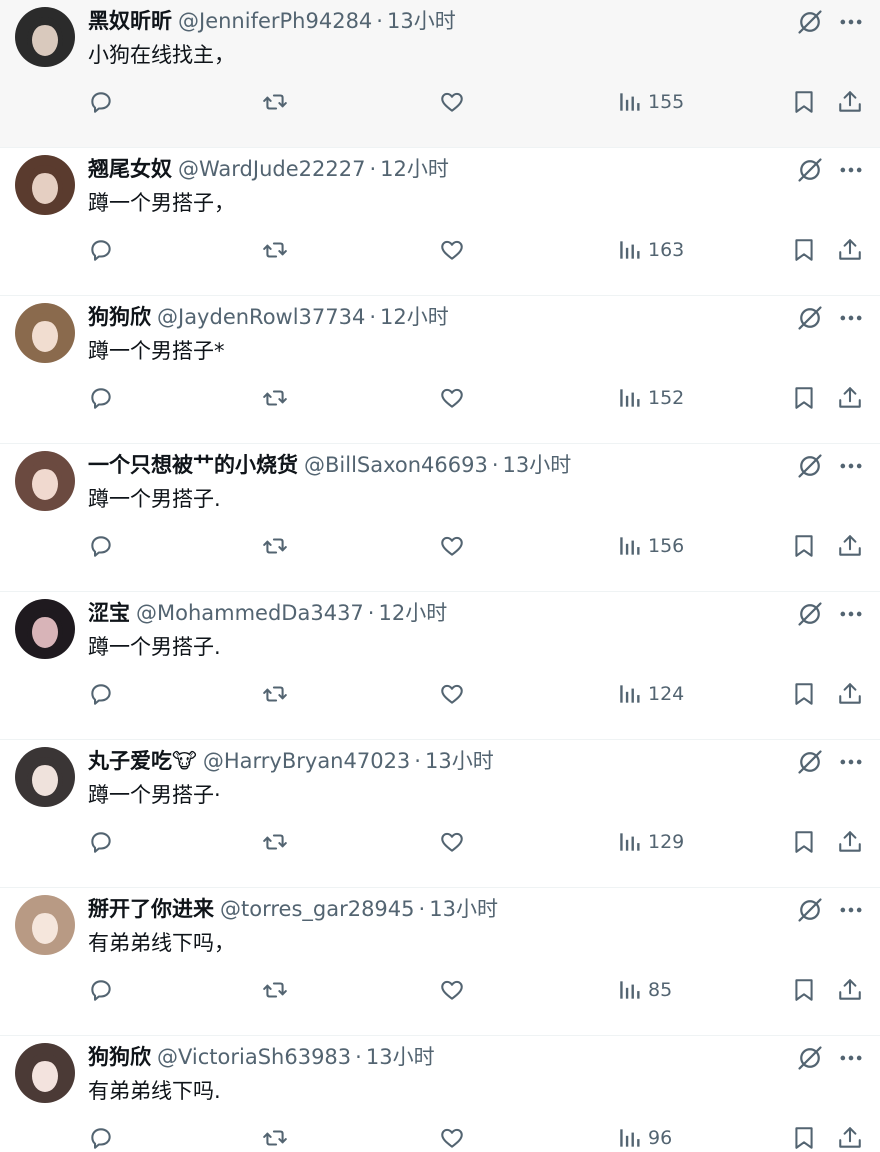 The height and width of the screenshot is (1152, 880). I want to click on views-button: 96, so click(644, 1136).